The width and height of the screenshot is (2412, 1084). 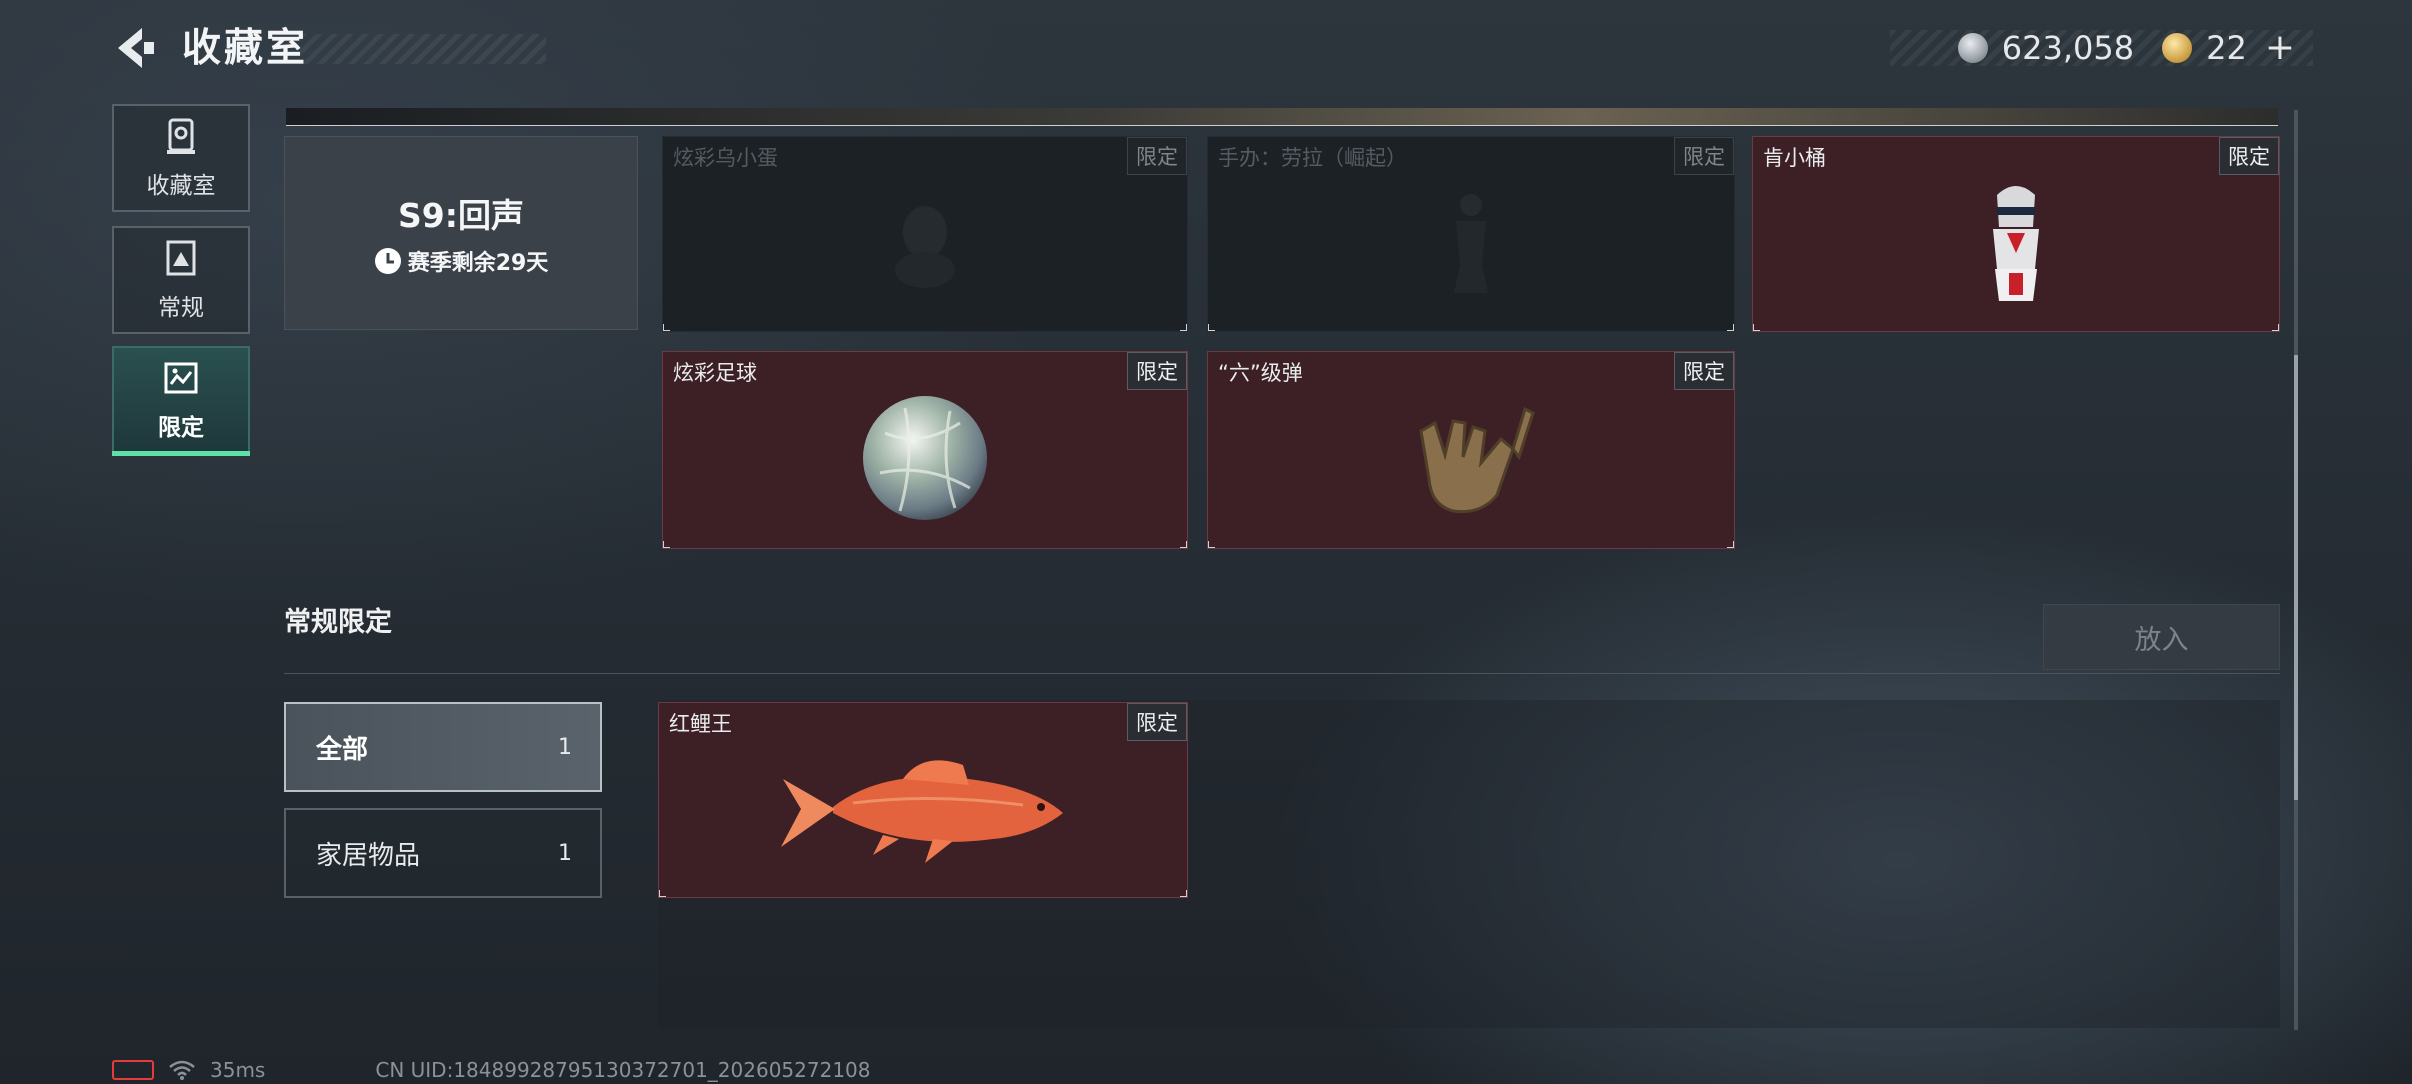 I want to click on hand-gesture-icon, so click(x=1477, y=459).